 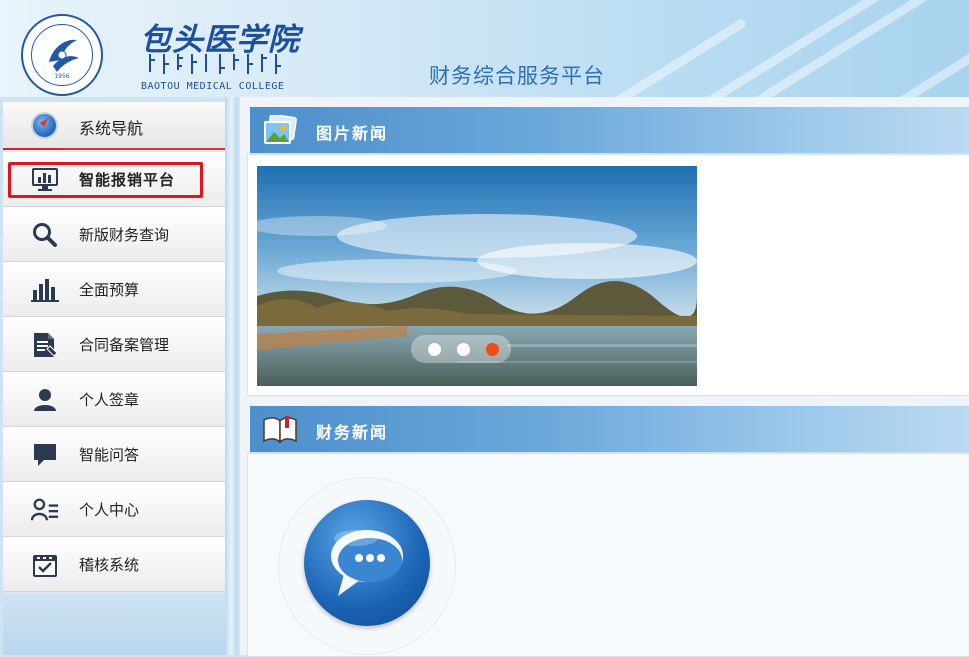 What do you see at coordinates (124, 235) in the screenshot?
I see `nav-label: 新版财务查询` at bounding box center [124, 235].